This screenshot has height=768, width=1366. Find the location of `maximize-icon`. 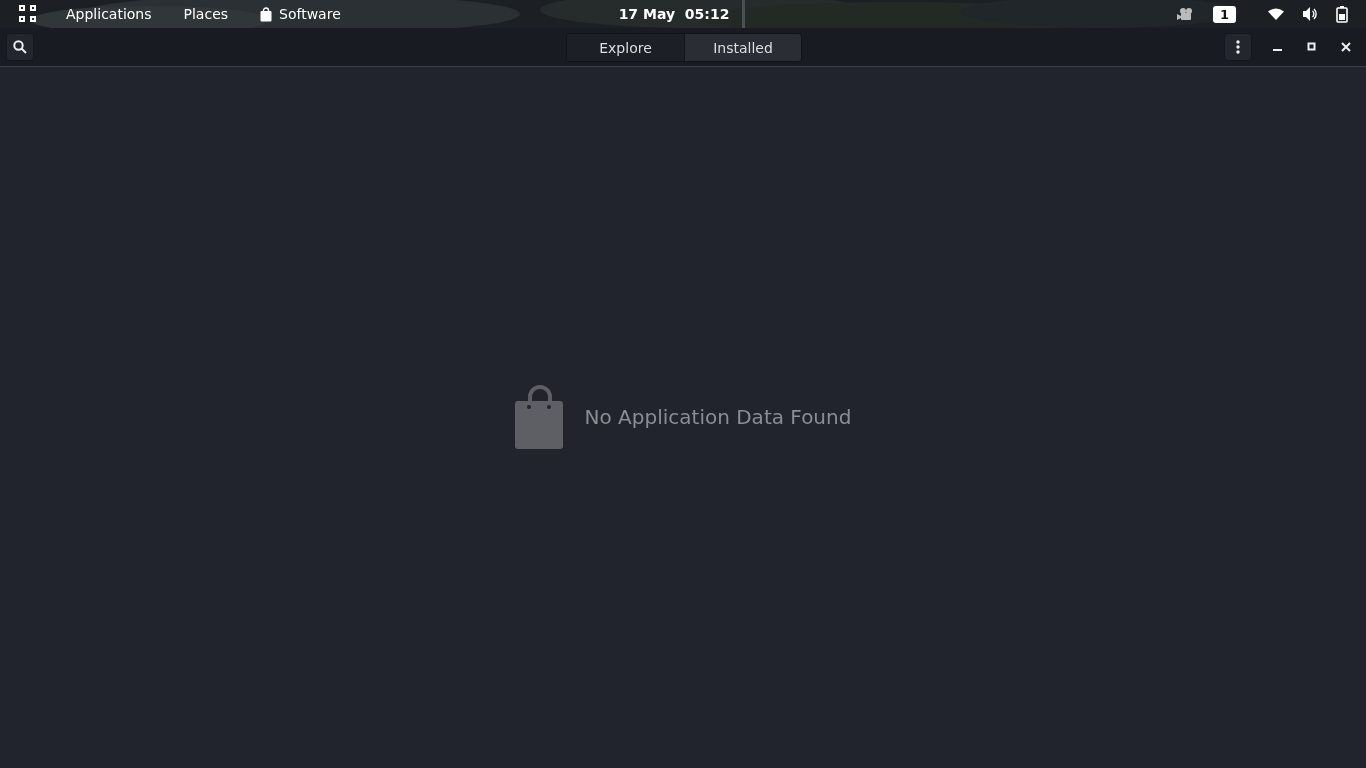

maximize-icon is located at coordinates (1312, 47).